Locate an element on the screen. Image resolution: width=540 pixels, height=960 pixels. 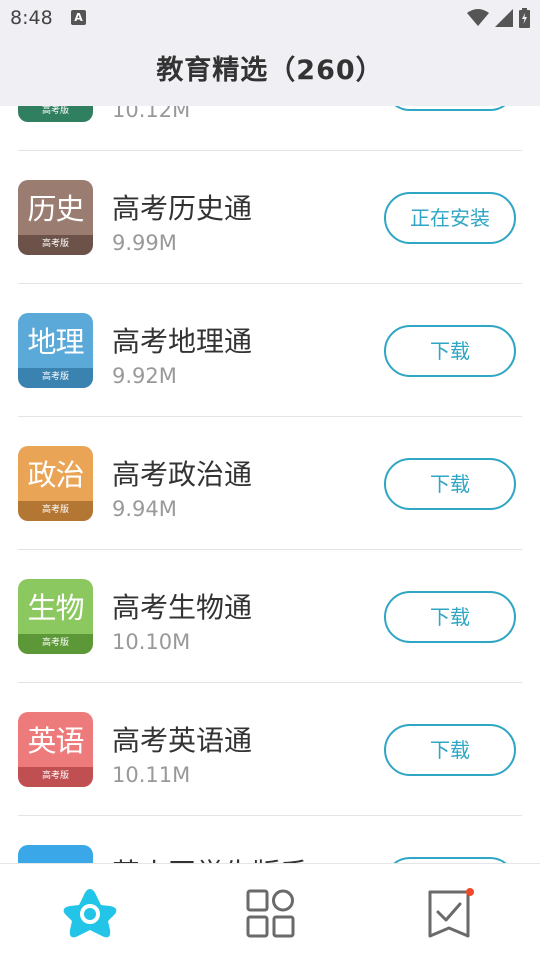
app-icon: 生物 高考版 is located at coordinates (55, 616).